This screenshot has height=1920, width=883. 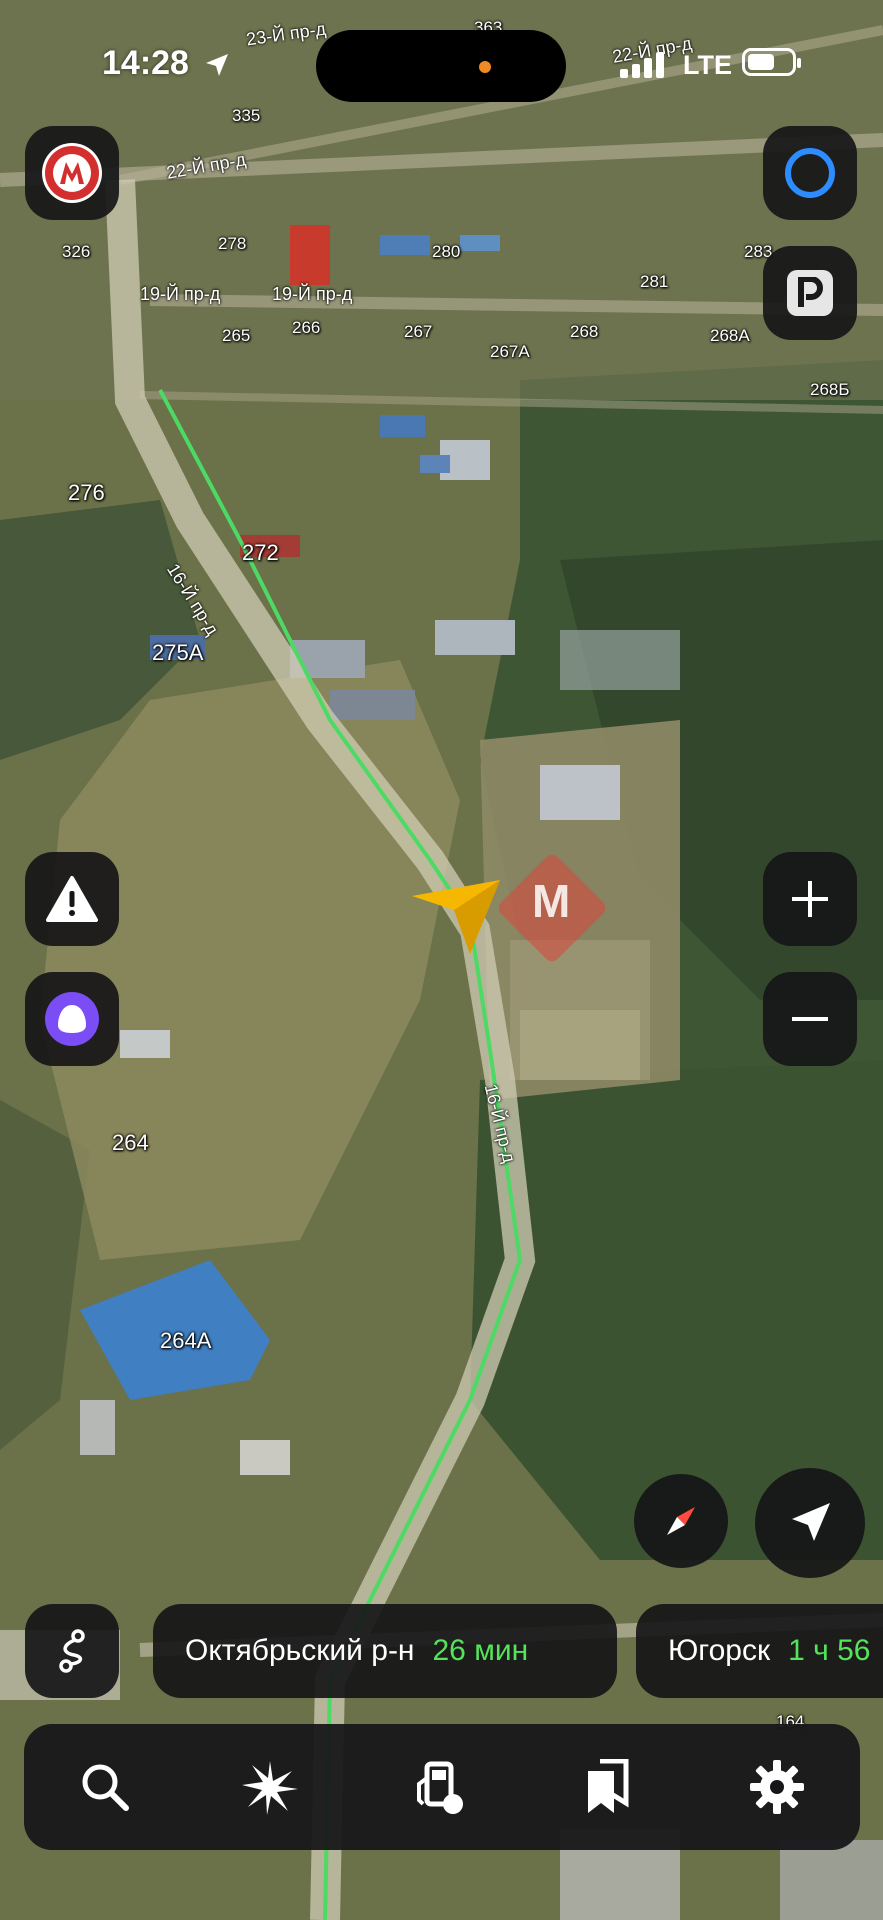 I want to click on house-number: 268Б, so click(x=830, y=389).